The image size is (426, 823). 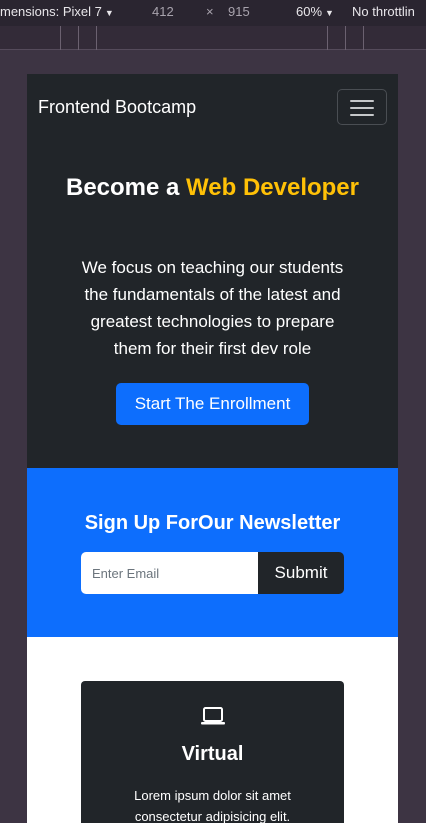 What do you see at coordinates (272, 187) in the screenshot?
I see `hero-title-accent: Web Developer` at bounding box center [272, 187].